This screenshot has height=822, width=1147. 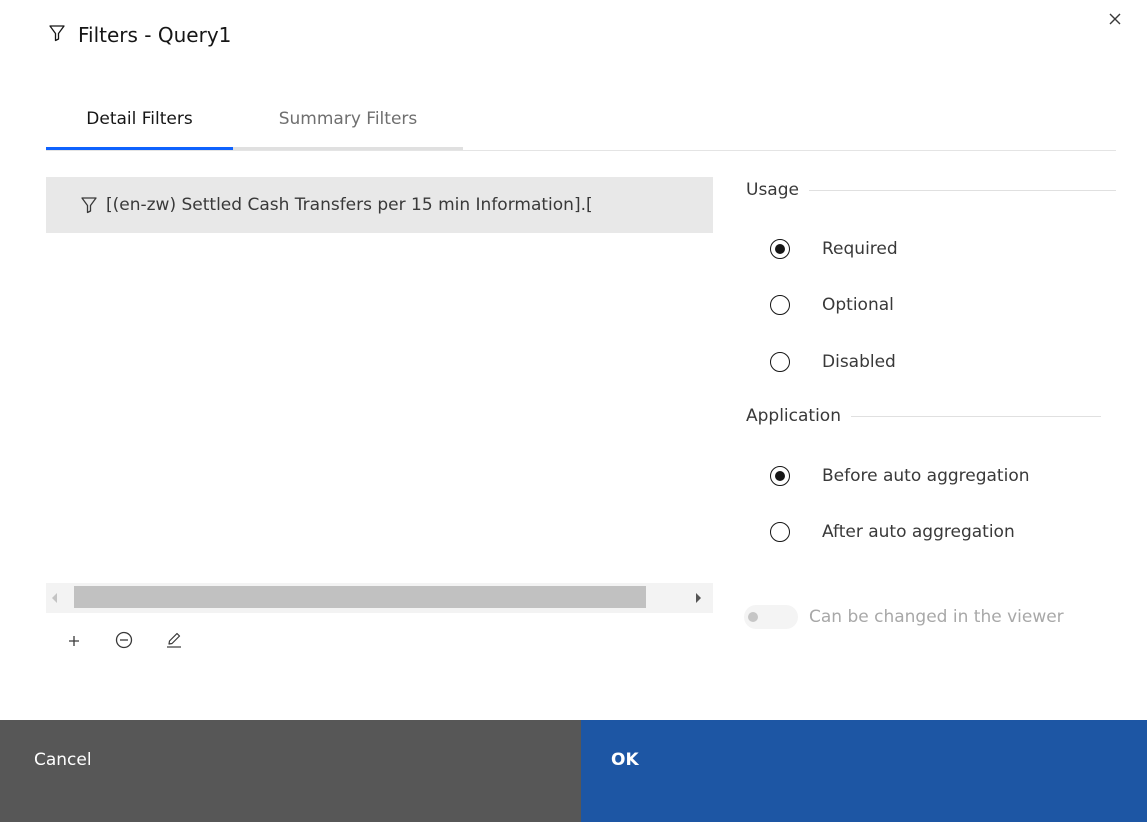 What do you see at coordinates (581, 120) in the screenshot?
I see `filter-tabs: Detail Filters Summary Filters` at bounding box center [581, 120].